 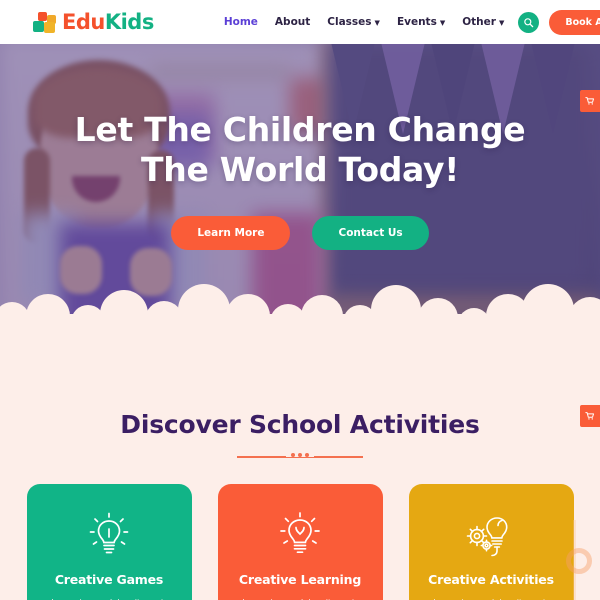 I want to click on title-divider, so click(x=300, y=457).